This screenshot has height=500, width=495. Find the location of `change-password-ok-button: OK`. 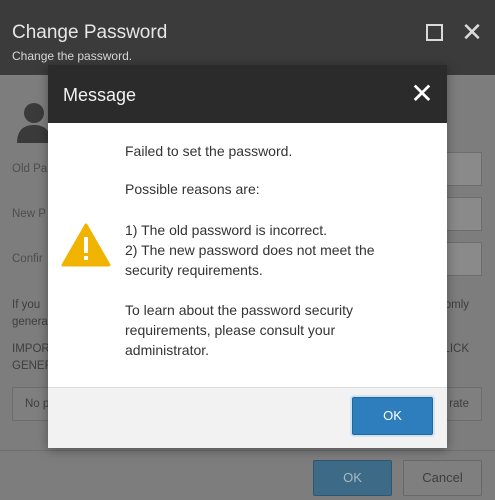

change-password-ok-button: OK is located at coordinates (352, 478).